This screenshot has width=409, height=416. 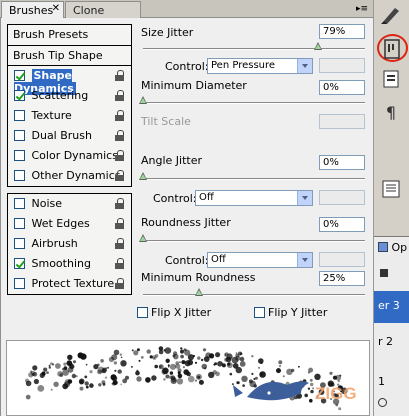 I want to click on control3-select: Off, so click(x=260, y=260).